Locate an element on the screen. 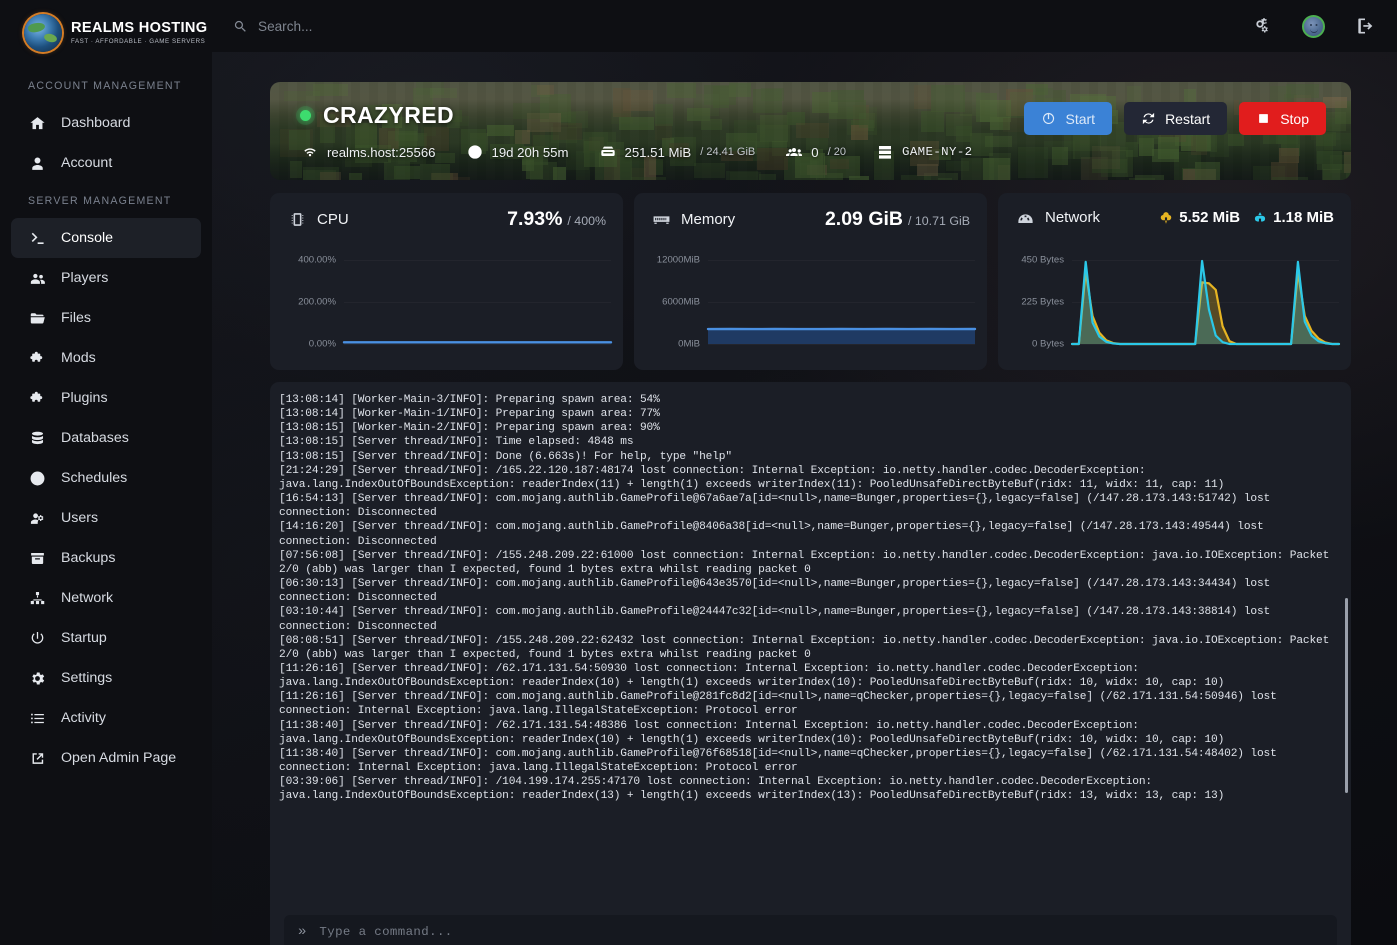 This screenshot has width=1397, height=945. network-chart-icon is located at coordinates (1025, 217).